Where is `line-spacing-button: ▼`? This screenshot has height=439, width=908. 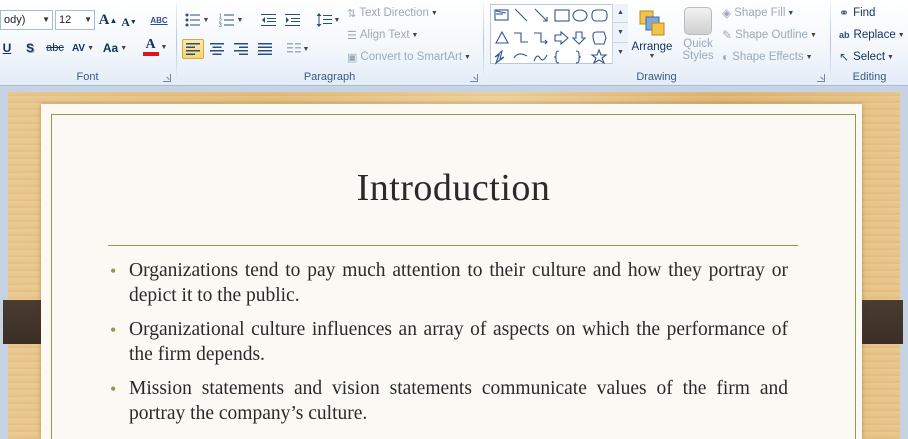 line-spacing-button: ▼ is located at coordinates (328, 20).